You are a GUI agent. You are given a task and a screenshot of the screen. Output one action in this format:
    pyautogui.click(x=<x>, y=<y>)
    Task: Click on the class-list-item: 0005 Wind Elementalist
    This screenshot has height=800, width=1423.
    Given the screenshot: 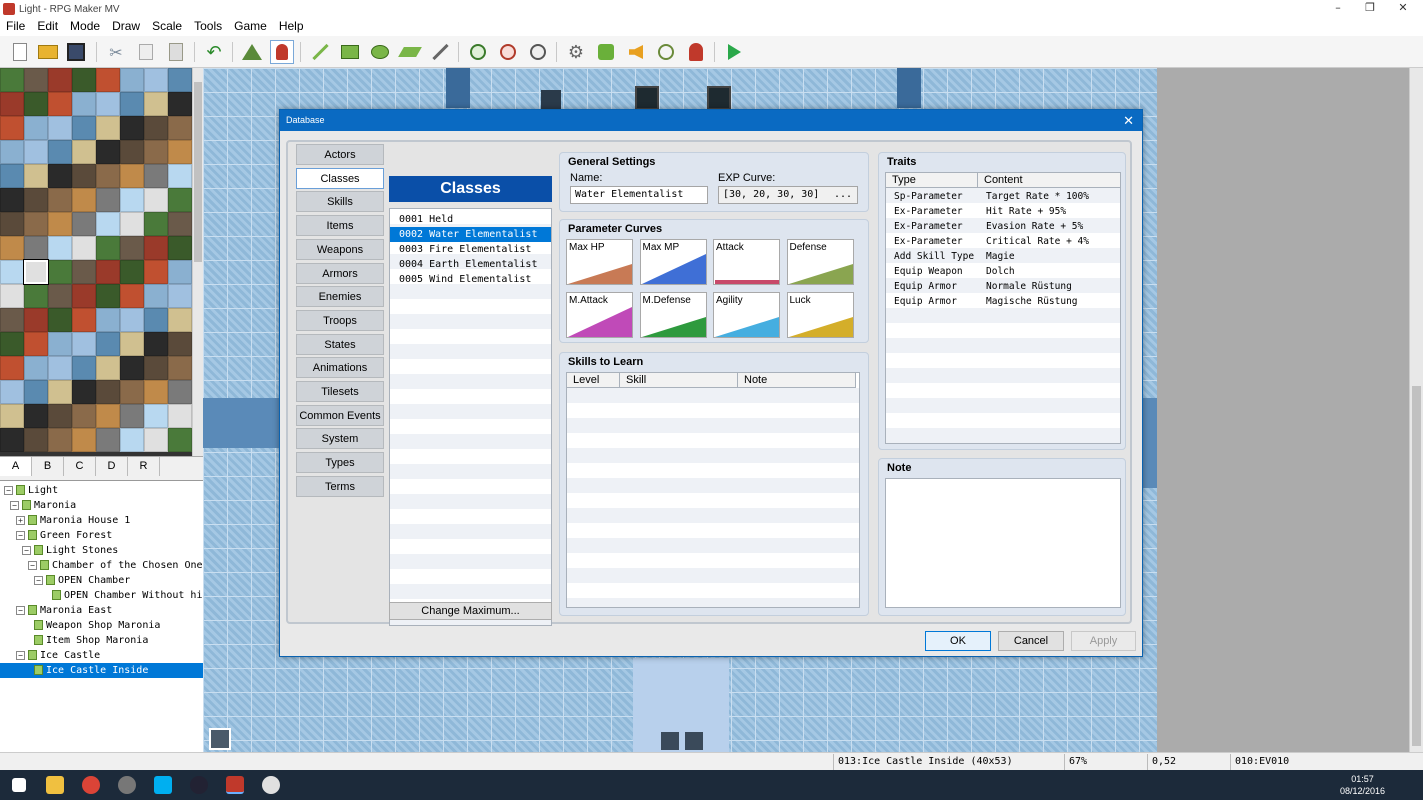 What is the action you would take?
    pyautogui.click(x=470, y=279)
    